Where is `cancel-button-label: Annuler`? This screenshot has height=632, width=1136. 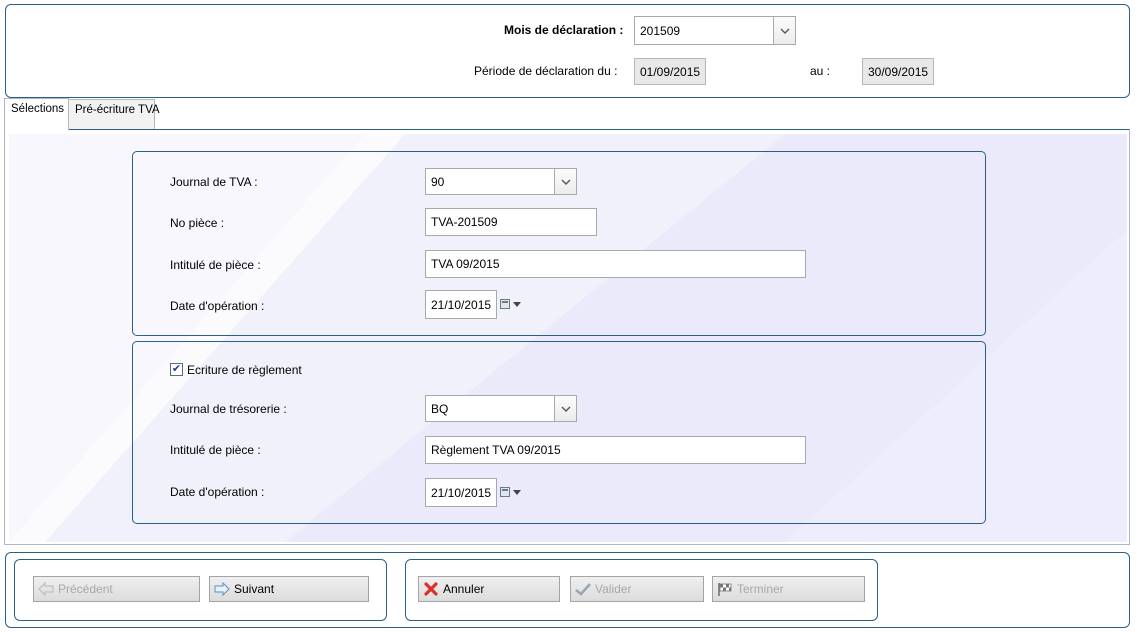 cancel-button-label: Annuler is located at coordinates (464, 589).